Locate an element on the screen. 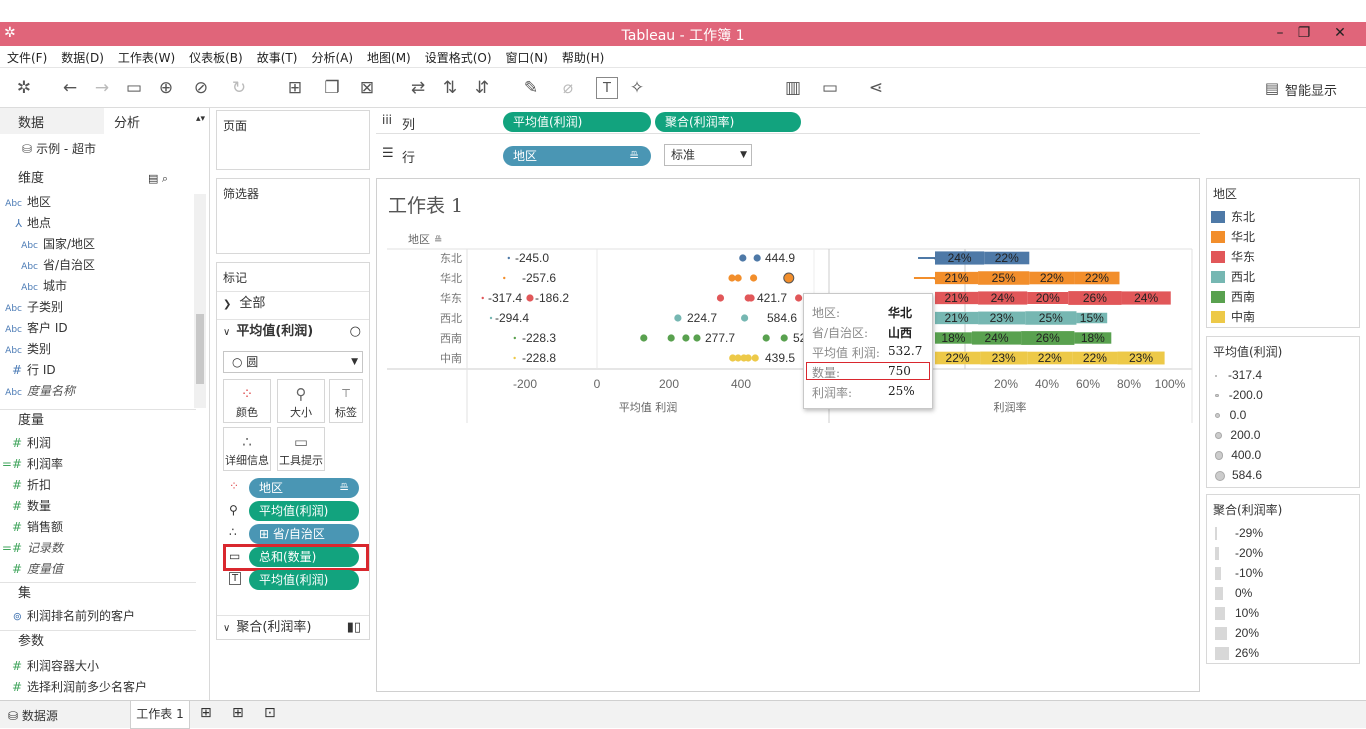 This screenshot has height=729, width=1366. legend-region-item: 中南 is located at coordinates (1233, 317).